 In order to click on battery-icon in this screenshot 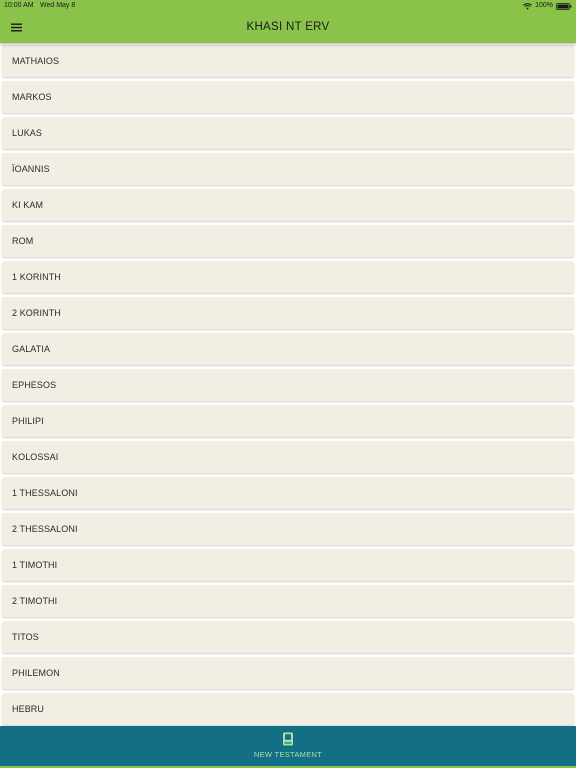, I will do `click(564, 6)`.